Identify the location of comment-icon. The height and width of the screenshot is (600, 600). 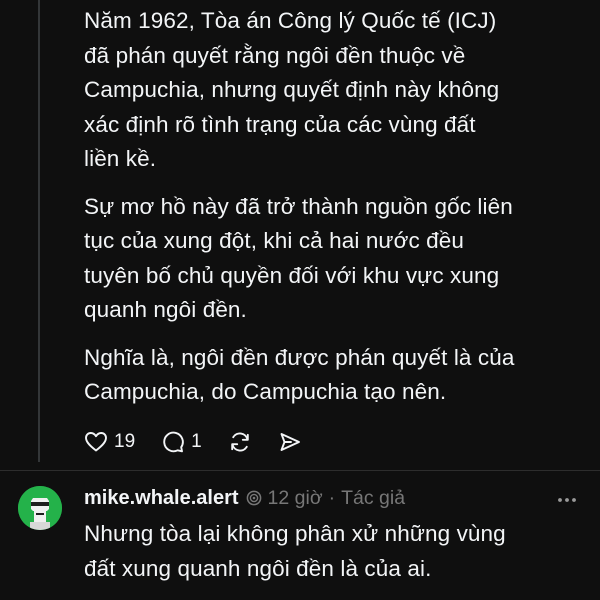
(173, 442).